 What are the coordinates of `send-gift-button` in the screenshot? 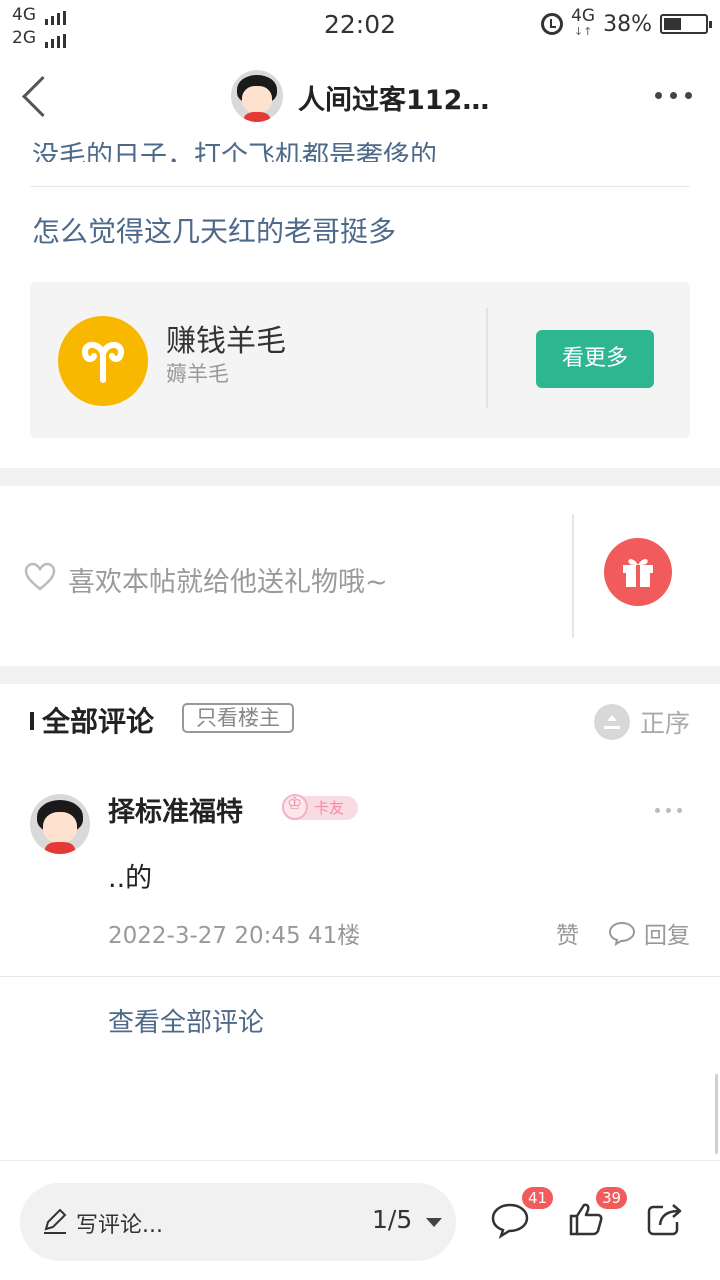 It's located at (638, 572).